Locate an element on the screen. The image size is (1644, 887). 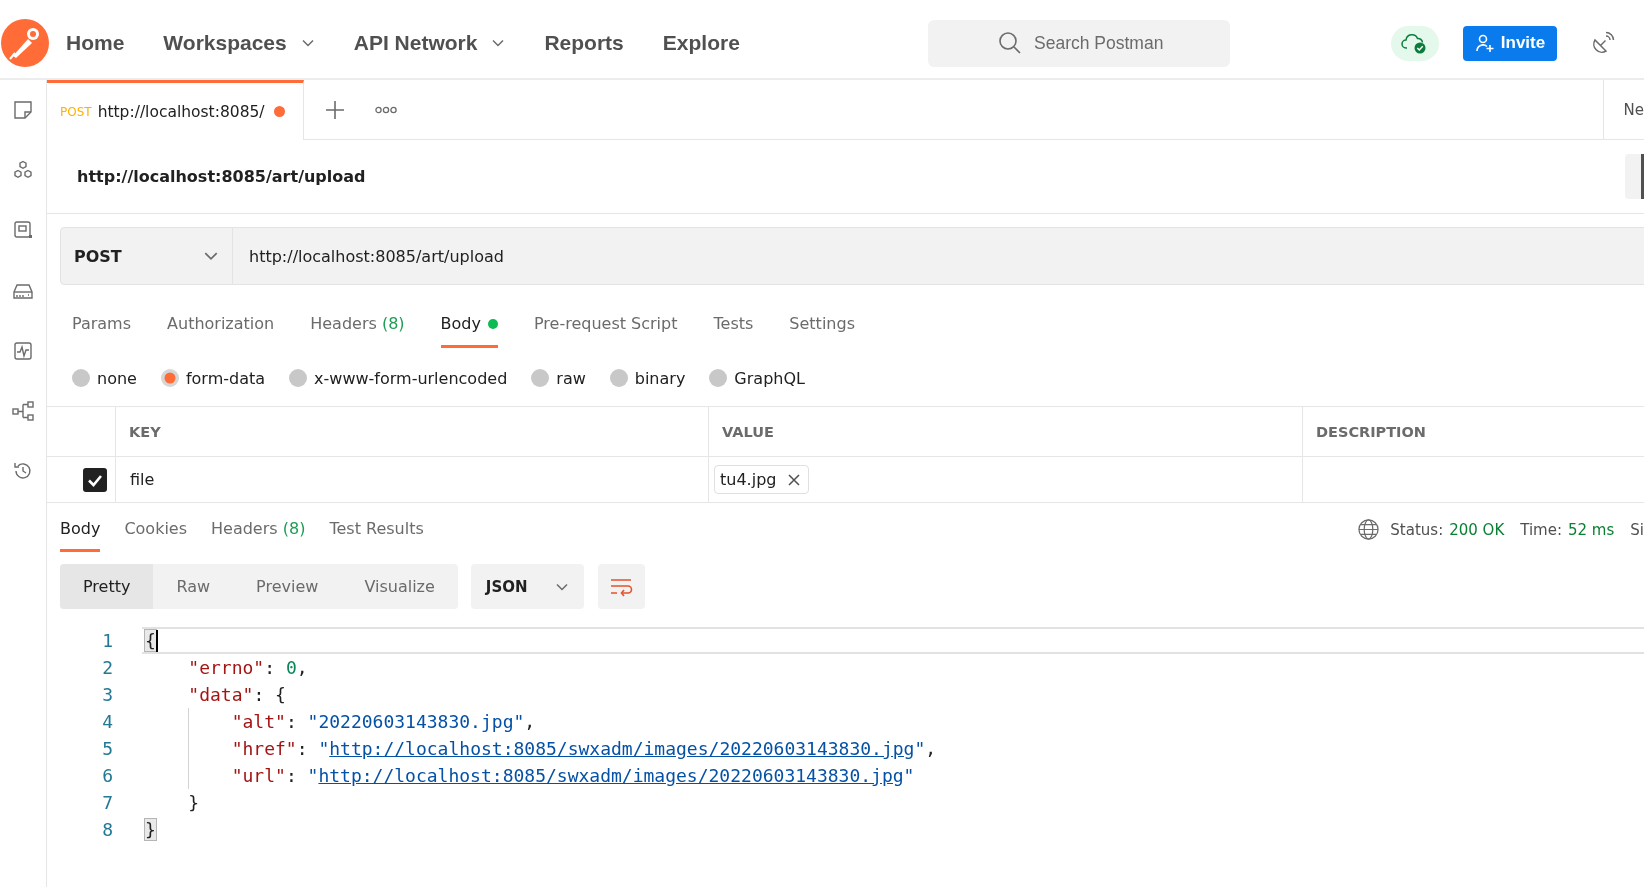
nav-menu-item: Explore is located at coordinates (701, 43).